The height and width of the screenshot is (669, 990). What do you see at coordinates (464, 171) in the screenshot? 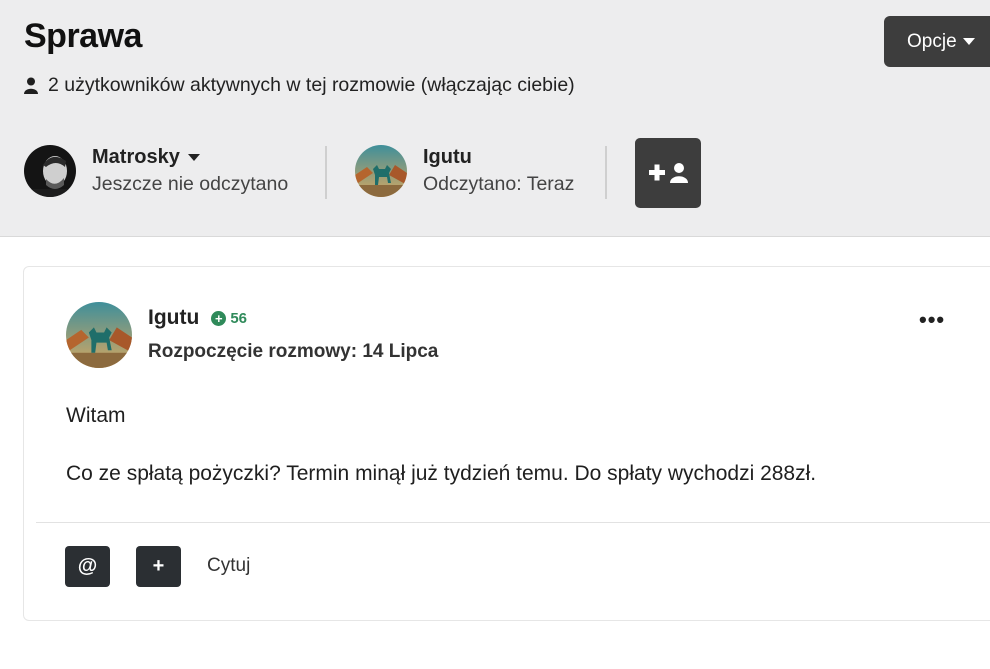
I see `participant-igutu: Igutu Odczytano: Teraz` at bounding box center [464, 171].